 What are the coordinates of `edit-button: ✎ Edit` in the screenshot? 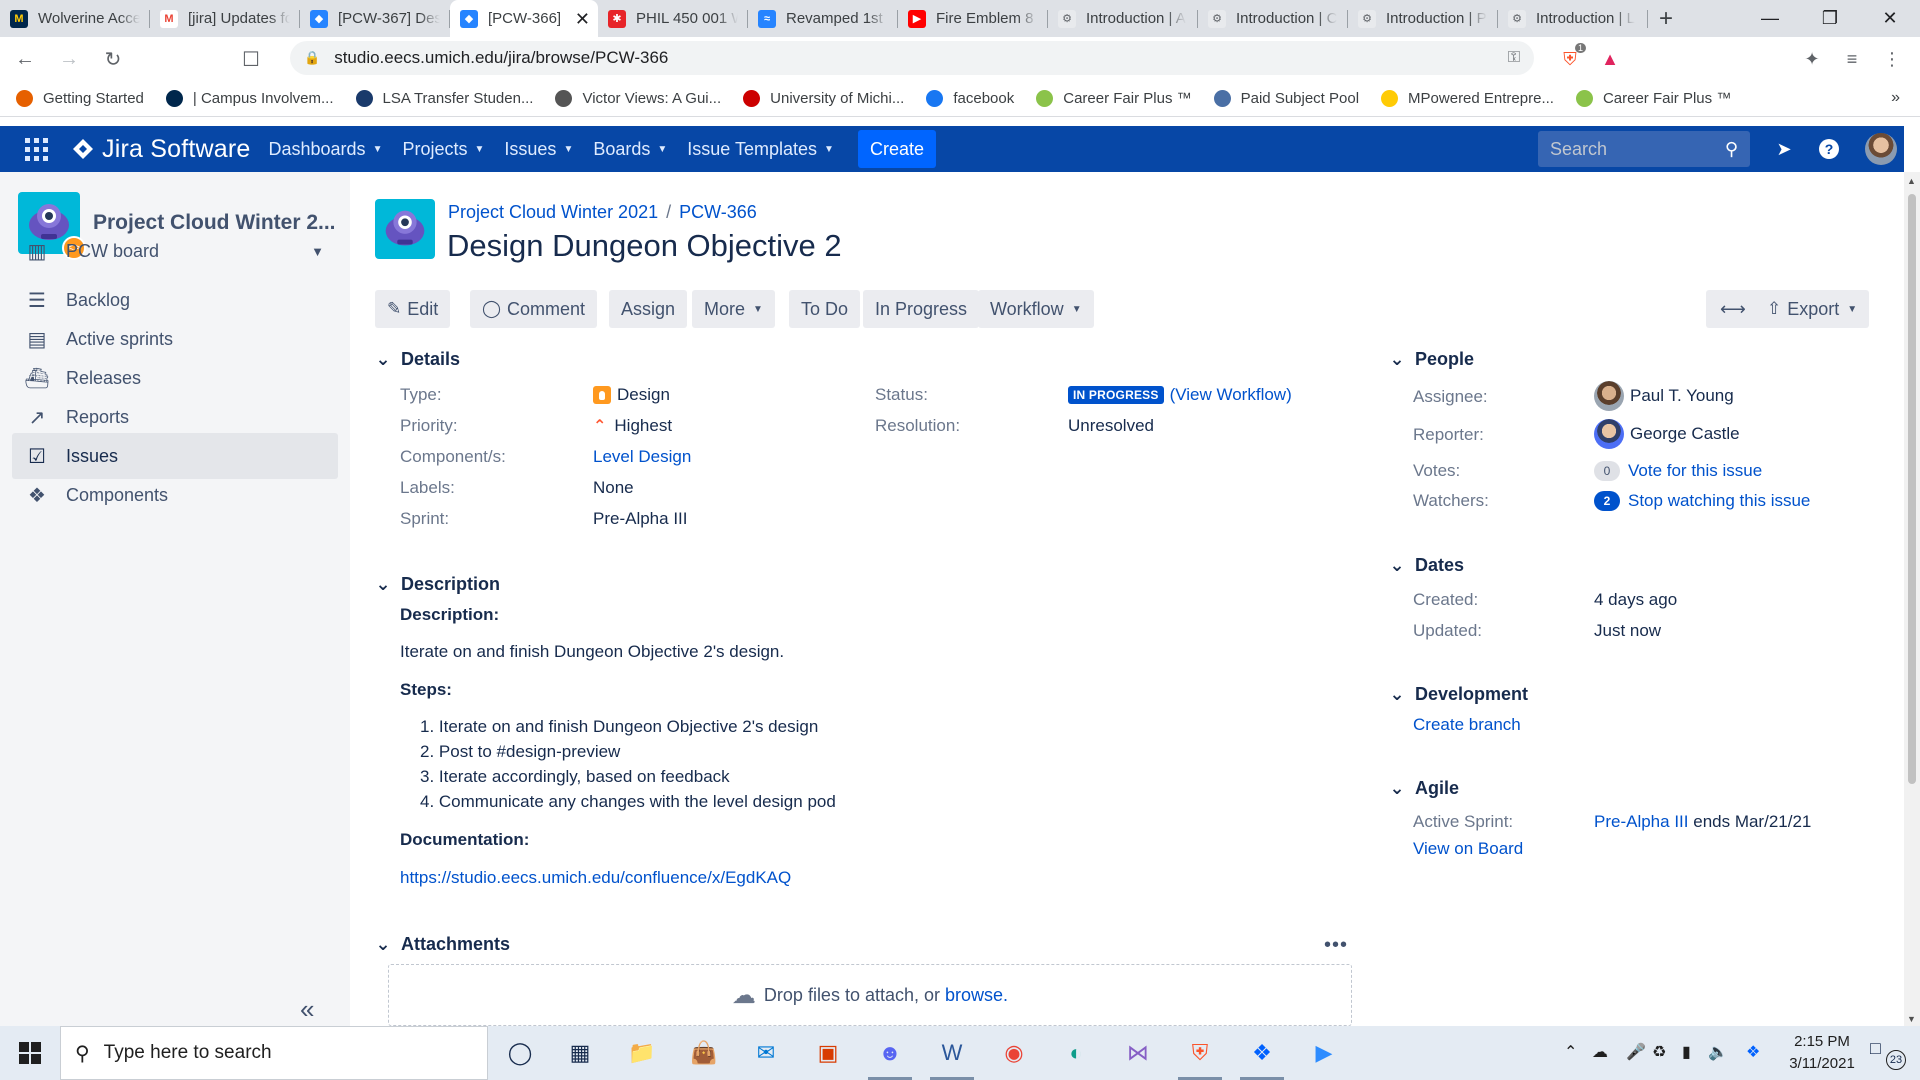 It's located at (413, 309).